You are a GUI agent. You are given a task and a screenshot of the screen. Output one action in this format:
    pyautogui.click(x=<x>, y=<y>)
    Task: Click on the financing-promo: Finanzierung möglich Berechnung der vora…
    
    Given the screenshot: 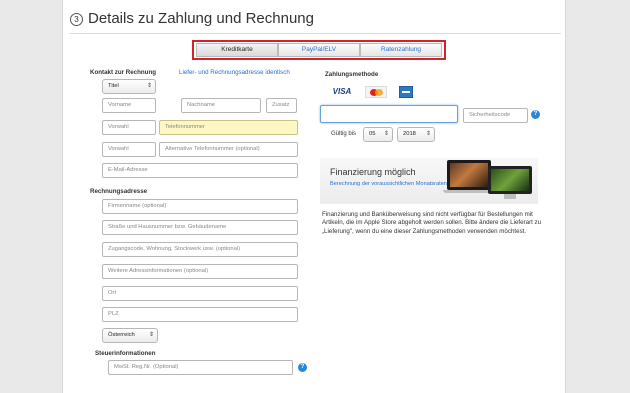 What is the action you would take?
    pyautogui.click(x=429, y=181)
    